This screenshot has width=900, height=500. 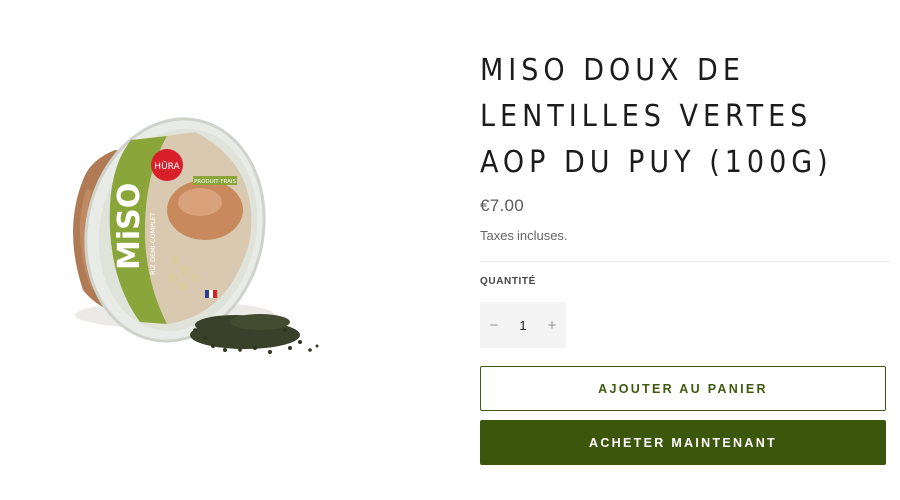 I want to click on tax-note: Taxes incluses., so click(x=685, y=235).